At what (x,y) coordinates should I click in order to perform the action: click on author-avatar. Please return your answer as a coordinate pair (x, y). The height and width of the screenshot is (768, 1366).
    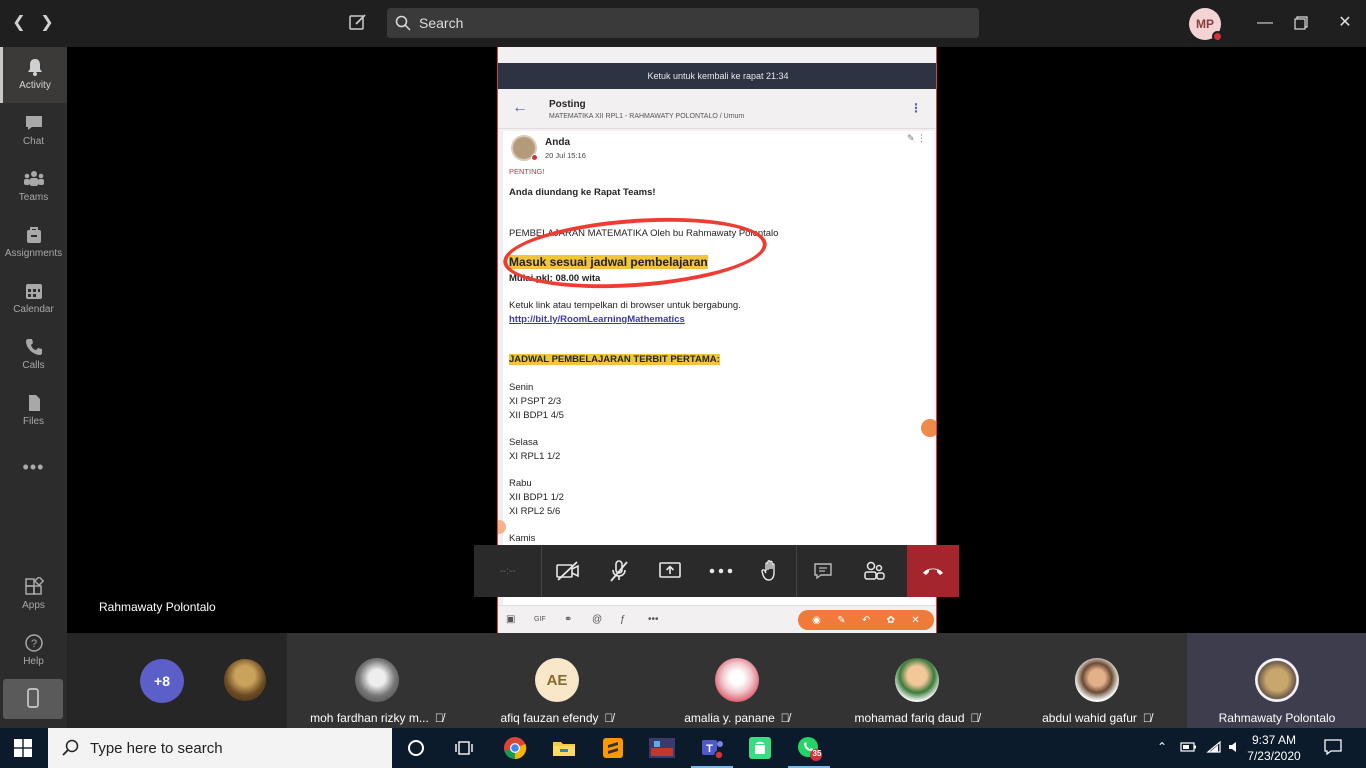
    Looking at the image, I should click on (524, 148).